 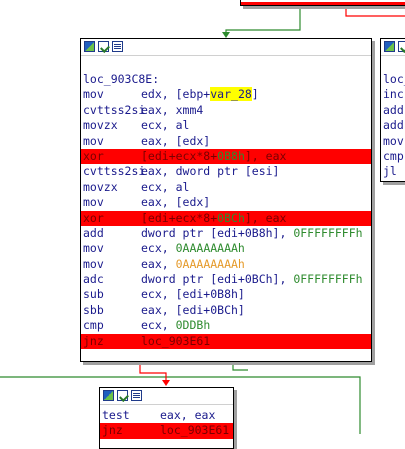 What do you see at coordinates (93, 294) in the screenshot?
I see `mnemonic: sub` at bounding box center [93, 294].